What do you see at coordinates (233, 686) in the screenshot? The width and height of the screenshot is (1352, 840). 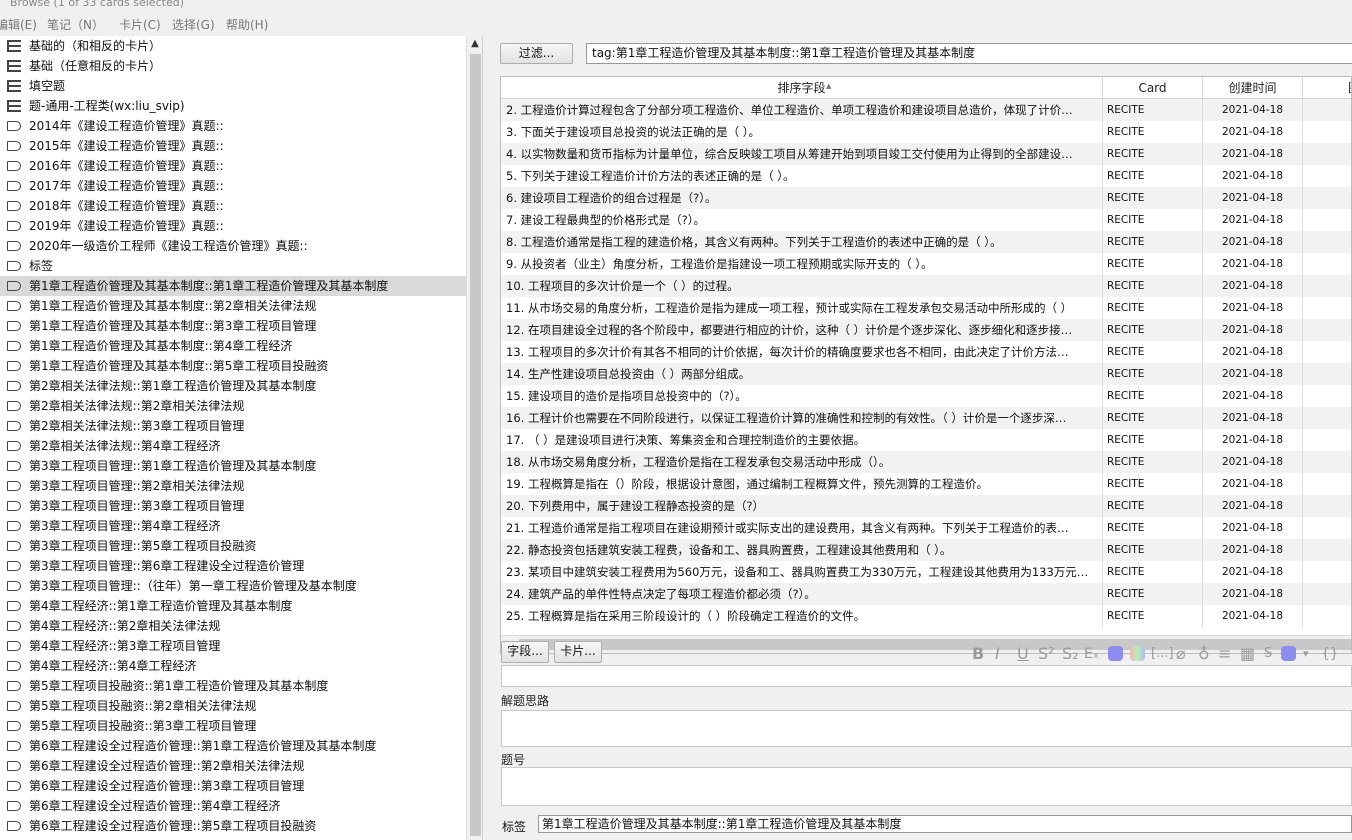 I see `sidebar-item: 第5章工程项目投融资::第1章工程造价管理及其基本制度` at bounding box center [233, 686].